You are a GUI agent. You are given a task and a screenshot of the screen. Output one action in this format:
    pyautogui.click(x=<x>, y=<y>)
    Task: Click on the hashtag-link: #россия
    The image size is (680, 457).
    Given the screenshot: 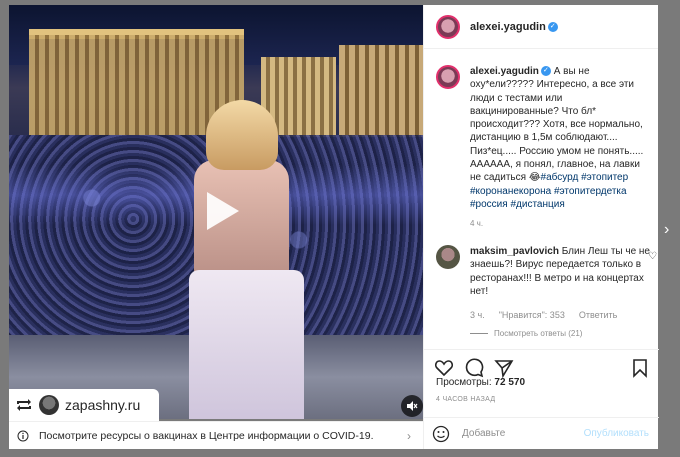 What is the action you would take?
    pyautogui.click(x=489, y=204)
    